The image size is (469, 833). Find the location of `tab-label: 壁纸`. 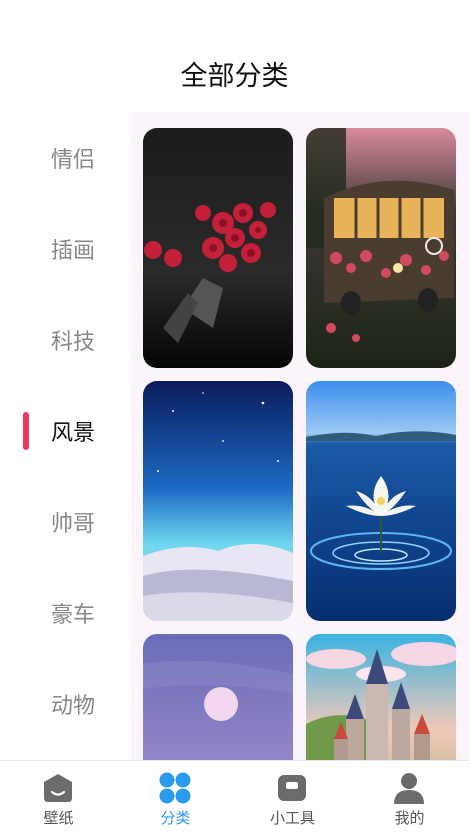

tab-label: 壁纸 is located at coordinates (58, 818).